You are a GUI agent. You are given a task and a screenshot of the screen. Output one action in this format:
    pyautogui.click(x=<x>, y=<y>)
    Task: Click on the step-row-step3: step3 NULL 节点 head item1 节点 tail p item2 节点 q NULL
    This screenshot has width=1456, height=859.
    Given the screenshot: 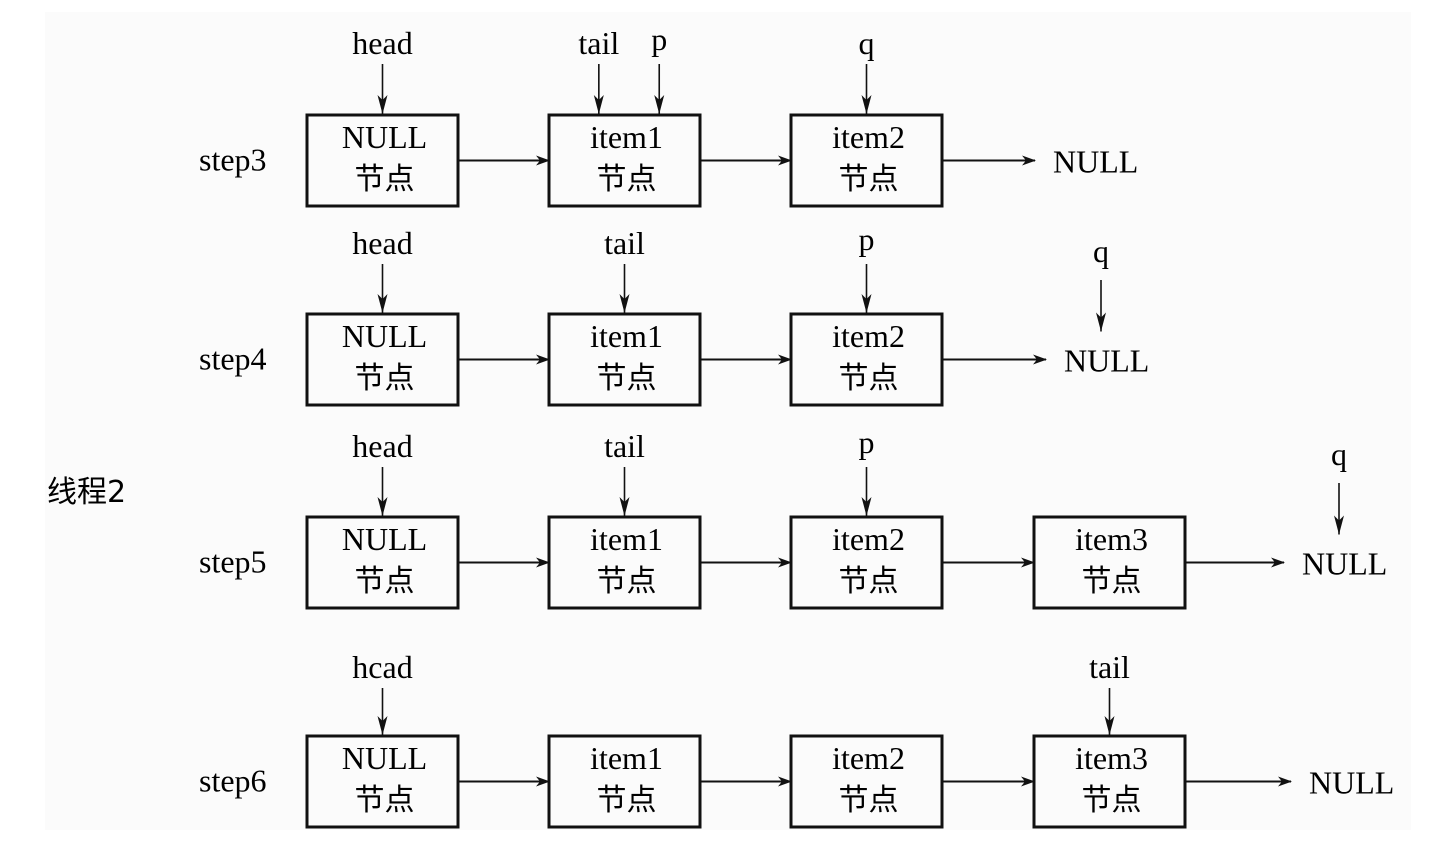 What is the action you would take?
    pyautogui.click(x=668, y=114)
    